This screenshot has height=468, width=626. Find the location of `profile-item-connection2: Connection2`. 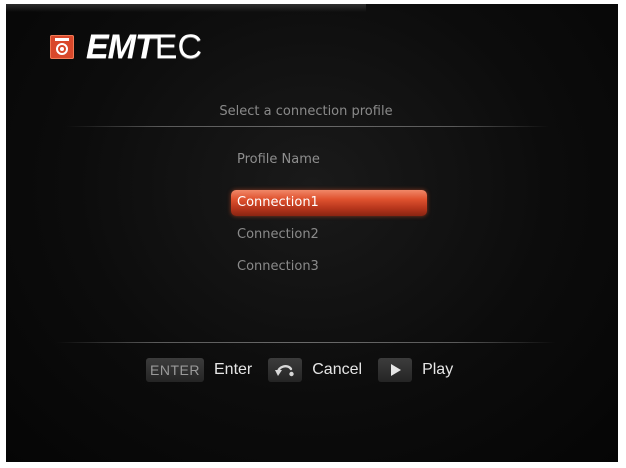

profile-item-connection2: Connection2 is located at coordinates (328, 238).